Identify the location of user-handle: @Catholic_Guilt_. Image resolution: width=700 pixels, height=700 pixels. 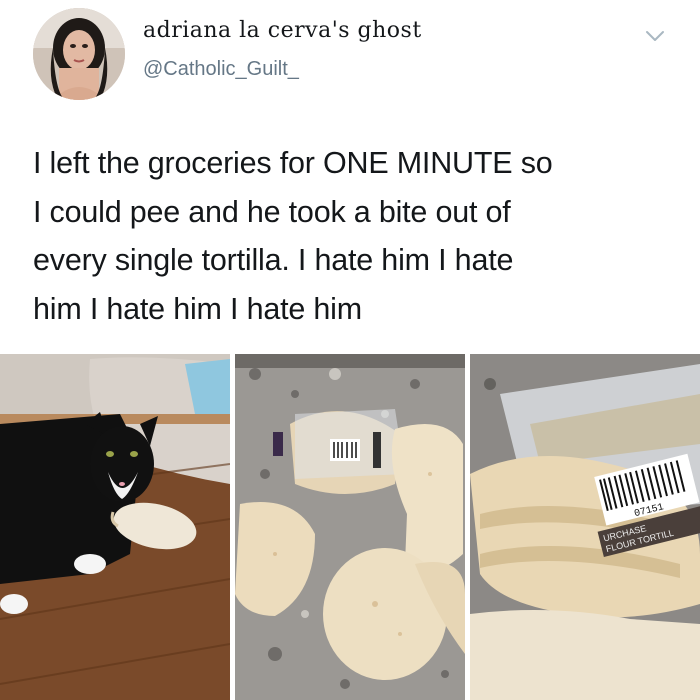
(221, 69).